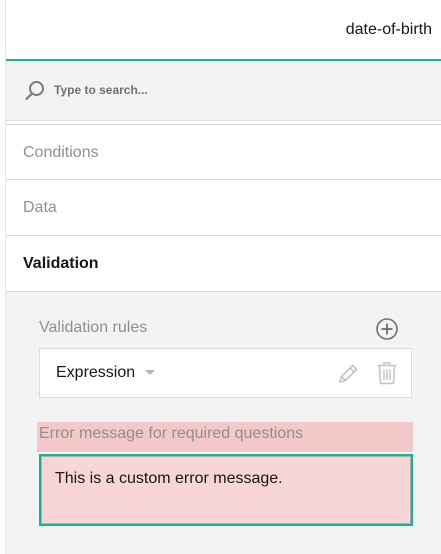  Describe the element at coordinates (387, 373) in the screenshot. I see `trash-icon` at that location.